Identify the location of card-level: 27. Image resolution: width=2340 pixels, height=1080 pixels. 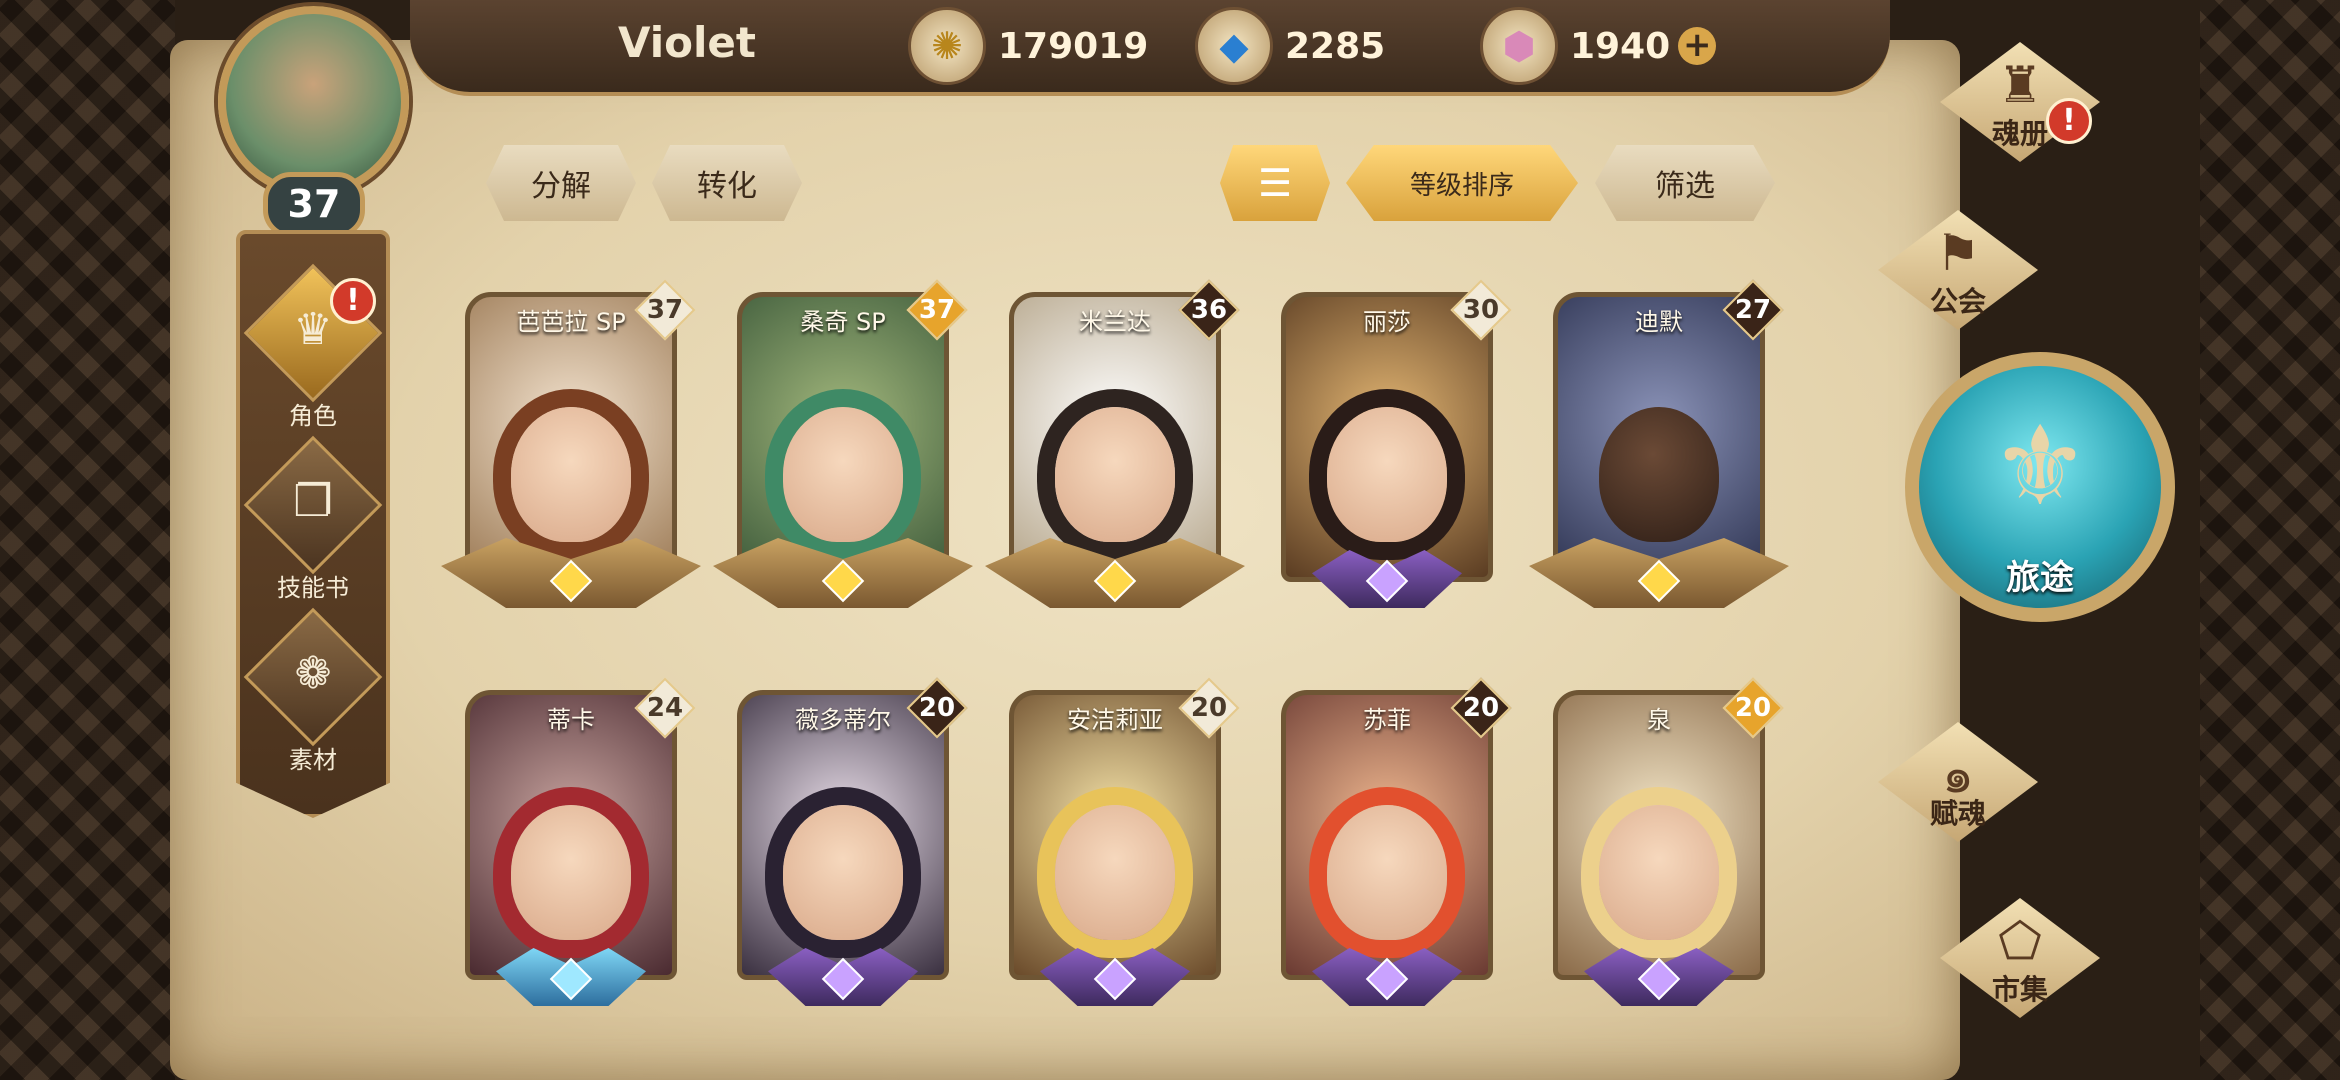
(1753, 310).